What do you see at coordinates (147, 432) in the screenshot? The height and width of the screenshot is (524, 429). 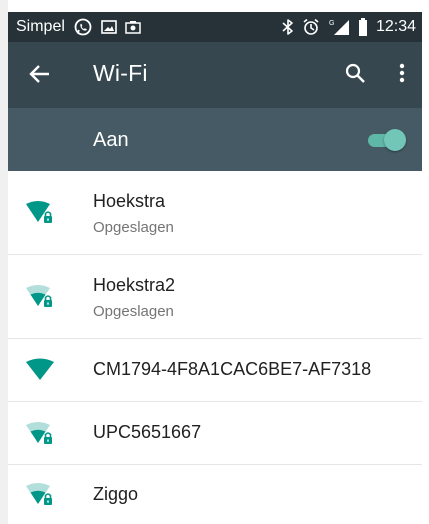 I see `network-name: UPC5651667` at bounding box center [147, 432].